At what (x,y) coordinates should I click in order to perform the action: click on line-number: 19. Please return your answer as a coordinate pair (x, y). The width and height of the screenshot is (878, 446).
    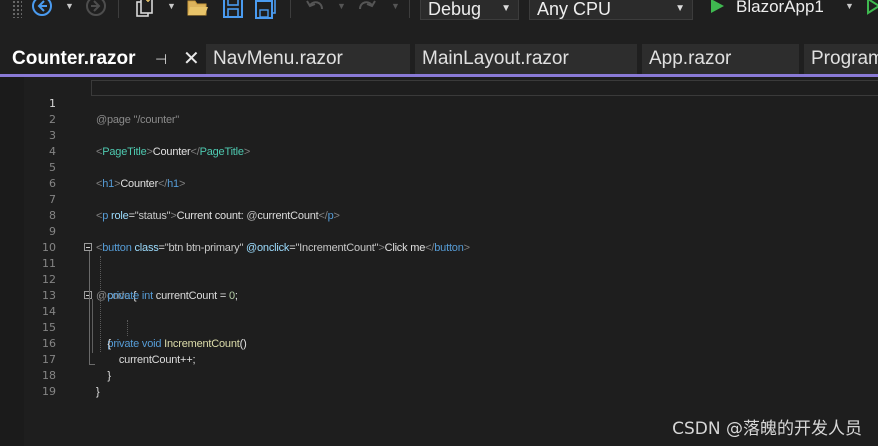
    Looking at the image, I should click on (49, 391).